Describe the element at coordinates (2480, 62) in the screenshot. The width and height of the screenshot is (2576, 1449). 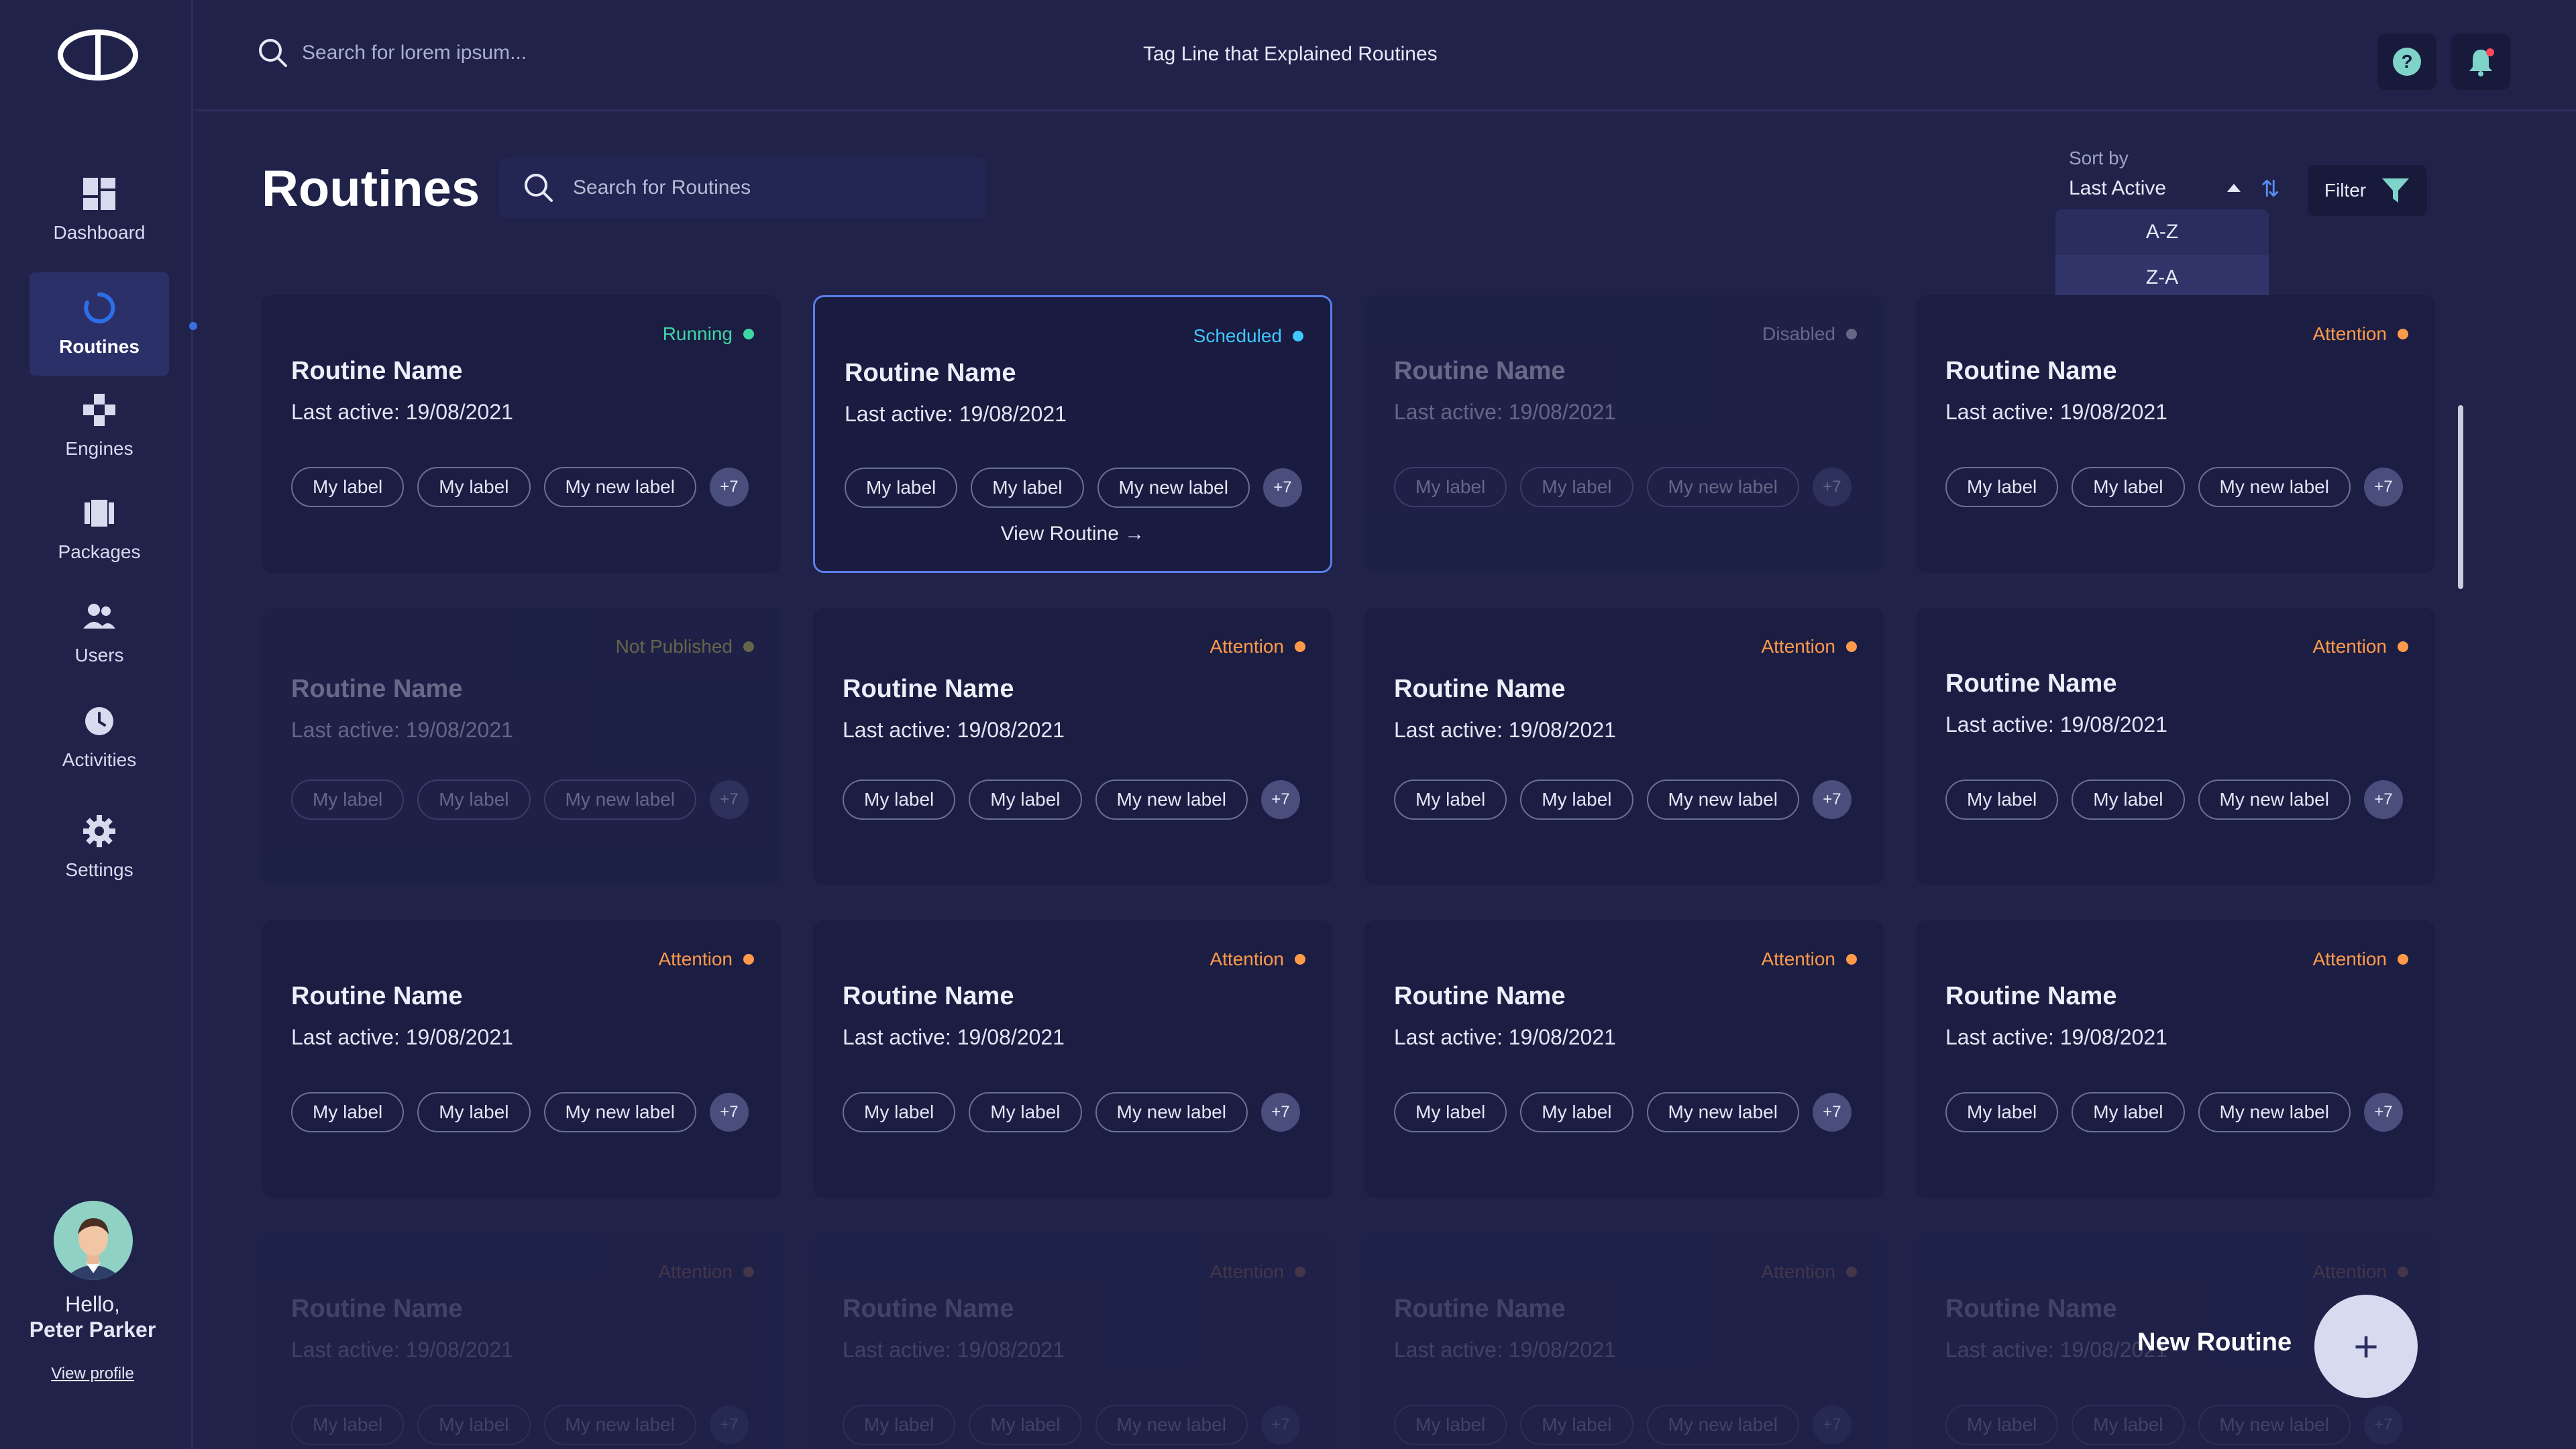
I see `notifications-button` at that location.